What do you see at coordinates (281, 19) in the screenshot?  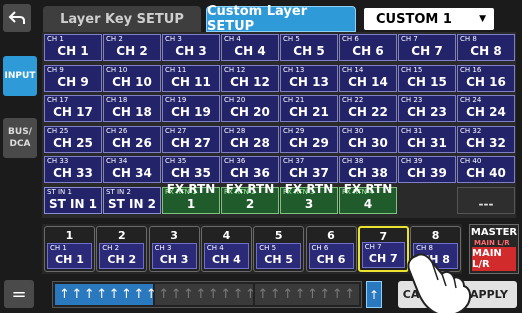 I see `tab-custom-layer-setup: Custom Layer SETUP` at bounding box center [281, 19].